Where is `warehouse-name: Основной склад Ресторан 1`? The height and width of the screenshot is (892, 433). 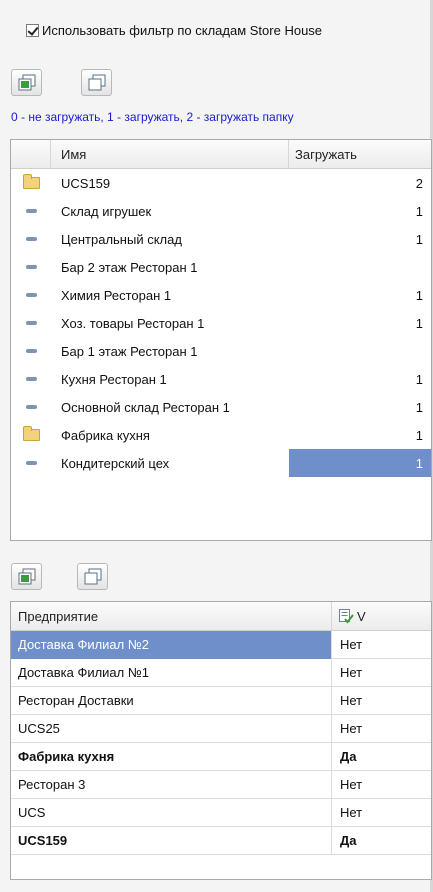 warehouse-name: Основной склад Ресторан 1 is located at coordinates (170, 407).